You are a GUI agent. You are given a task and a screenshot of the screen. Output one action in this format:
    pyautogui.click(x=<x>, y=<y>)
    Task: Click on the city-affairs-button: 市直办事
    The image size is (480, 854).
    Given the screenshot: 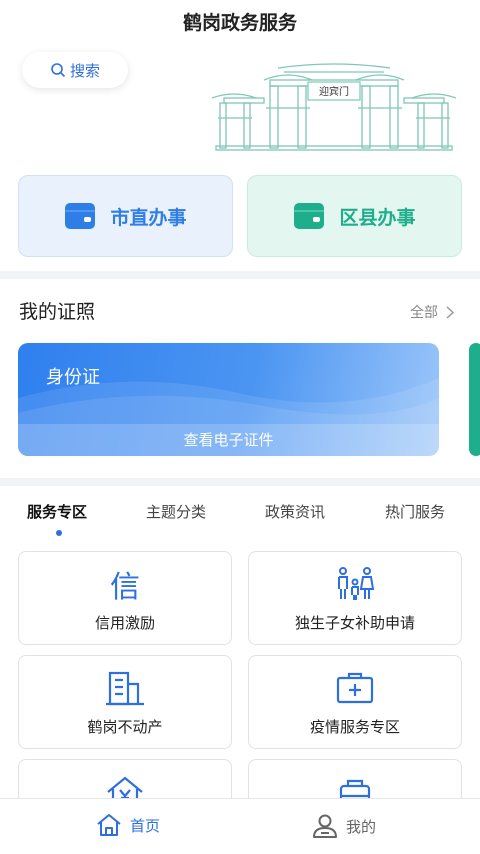 What is the action you would take?
    pyautogui.click(x=125, y=216)
    